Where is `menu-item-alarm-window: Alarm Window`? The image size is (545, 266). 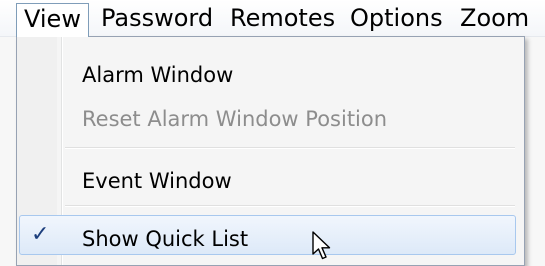
menu-item-alarm-window: Alarm Window is located at coordinates (157, 75).